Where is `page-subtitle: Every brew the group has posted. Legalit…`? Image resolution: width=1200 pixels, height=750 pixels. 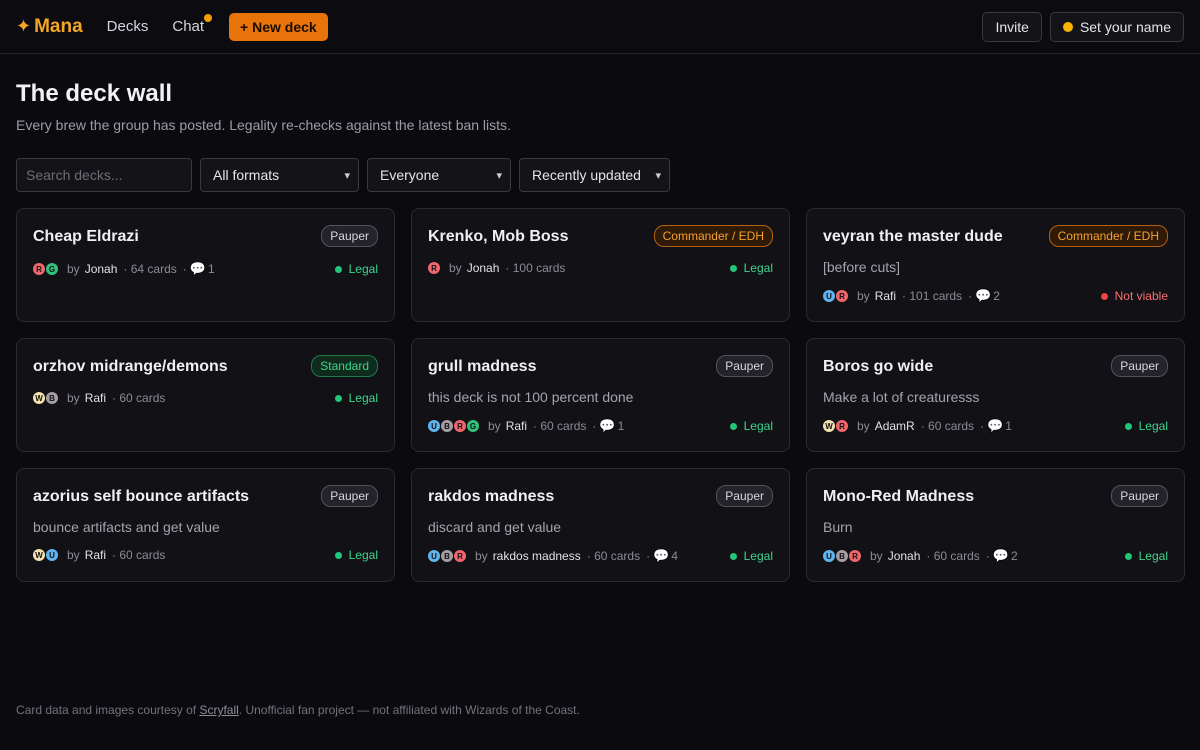
page-subtitle: Every brew the group has posted. Legalit… is located at coordinates (263, 125).